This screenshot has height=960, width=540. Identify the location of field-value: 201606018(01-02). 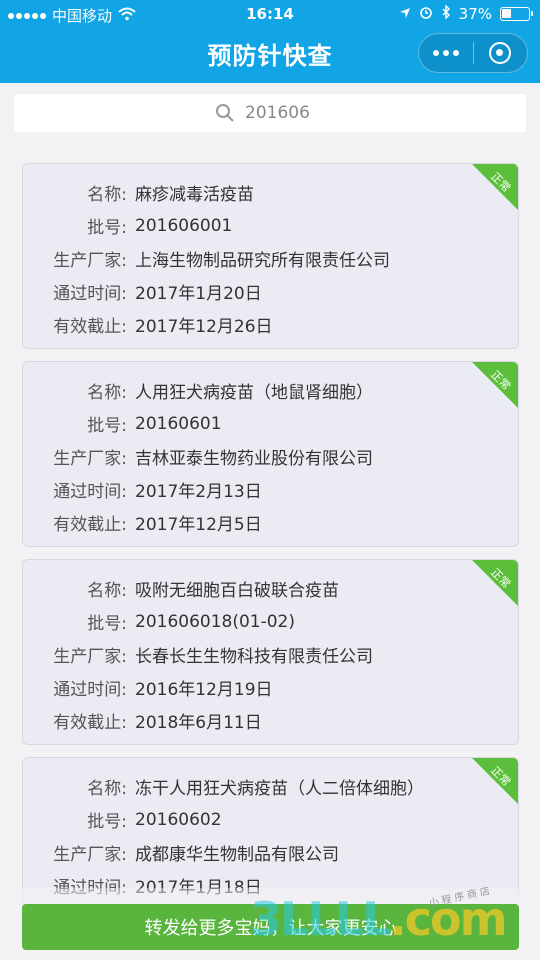
(215, 621).